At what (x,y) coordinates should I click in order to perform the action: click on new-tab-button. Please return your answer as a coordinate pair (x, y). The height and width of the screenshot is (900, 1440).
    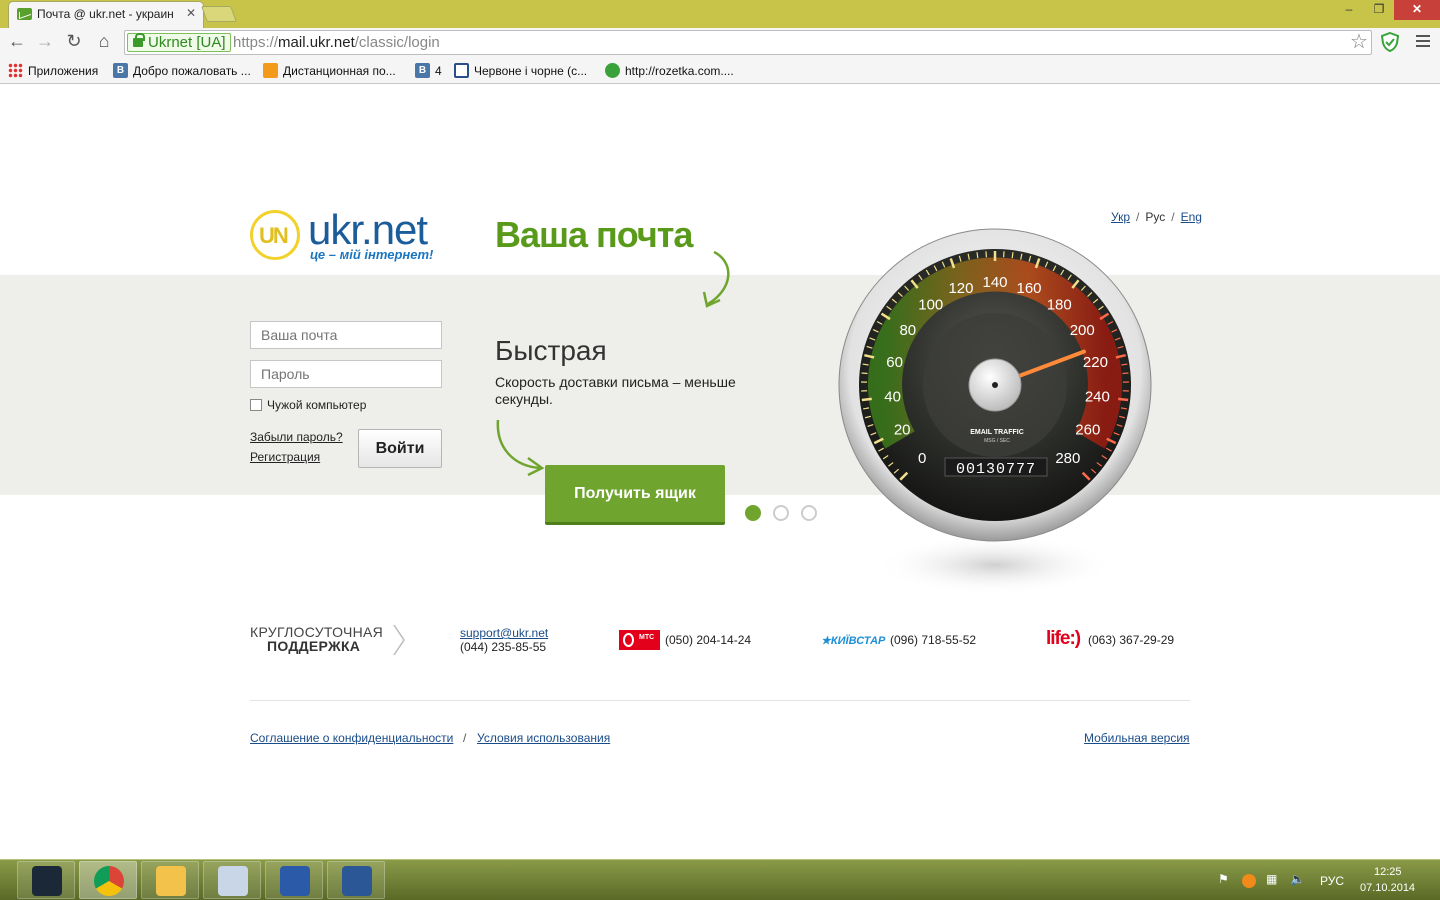
    Looking at the image, I should click on (219, 14).